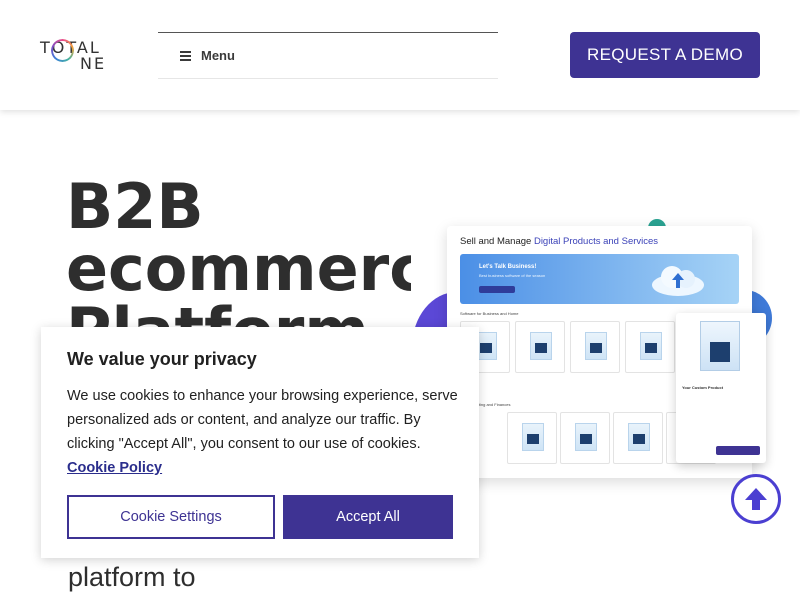 This screenshot has width=800, height=600. Describe the element at coordinates (720, 346) in the screenshot. I see `mockup-product-box` at that location.